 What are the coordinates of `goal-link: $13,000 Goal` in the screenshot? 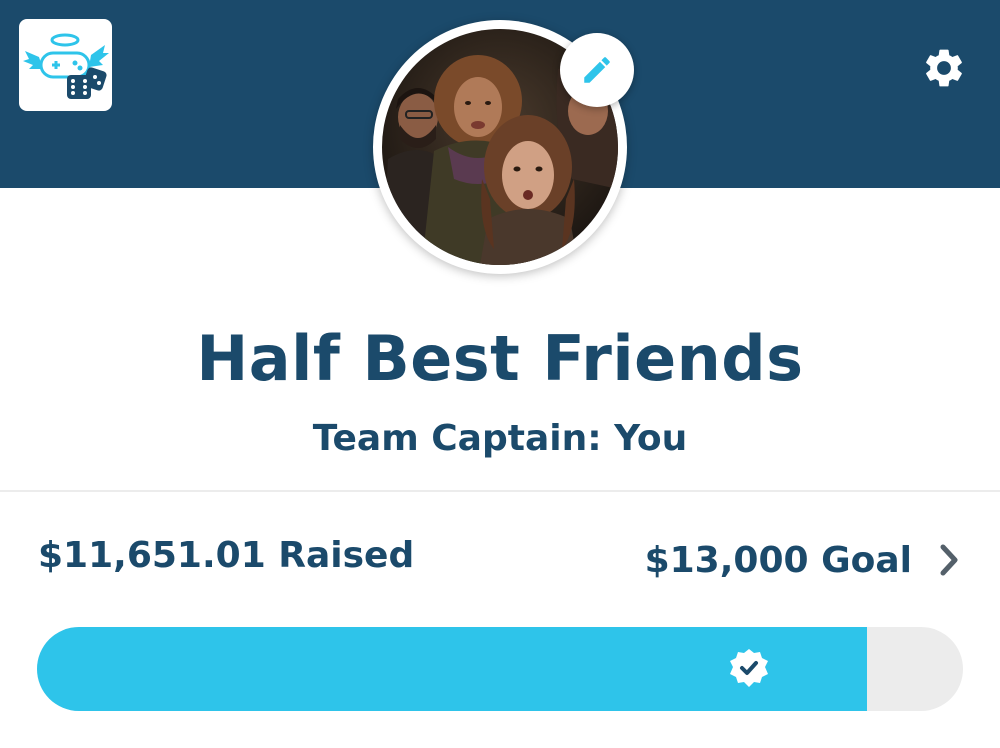 It's located at (802, 560).